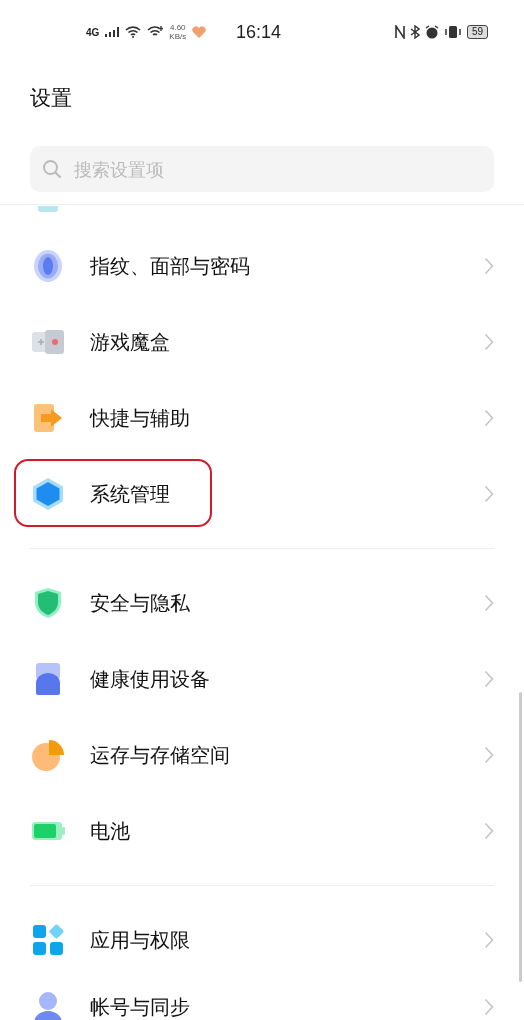 This screenshot has width=524, height=1020. Describe the element at coordinates (48, 679) in the screenshot. I see `health-icon` at that location.